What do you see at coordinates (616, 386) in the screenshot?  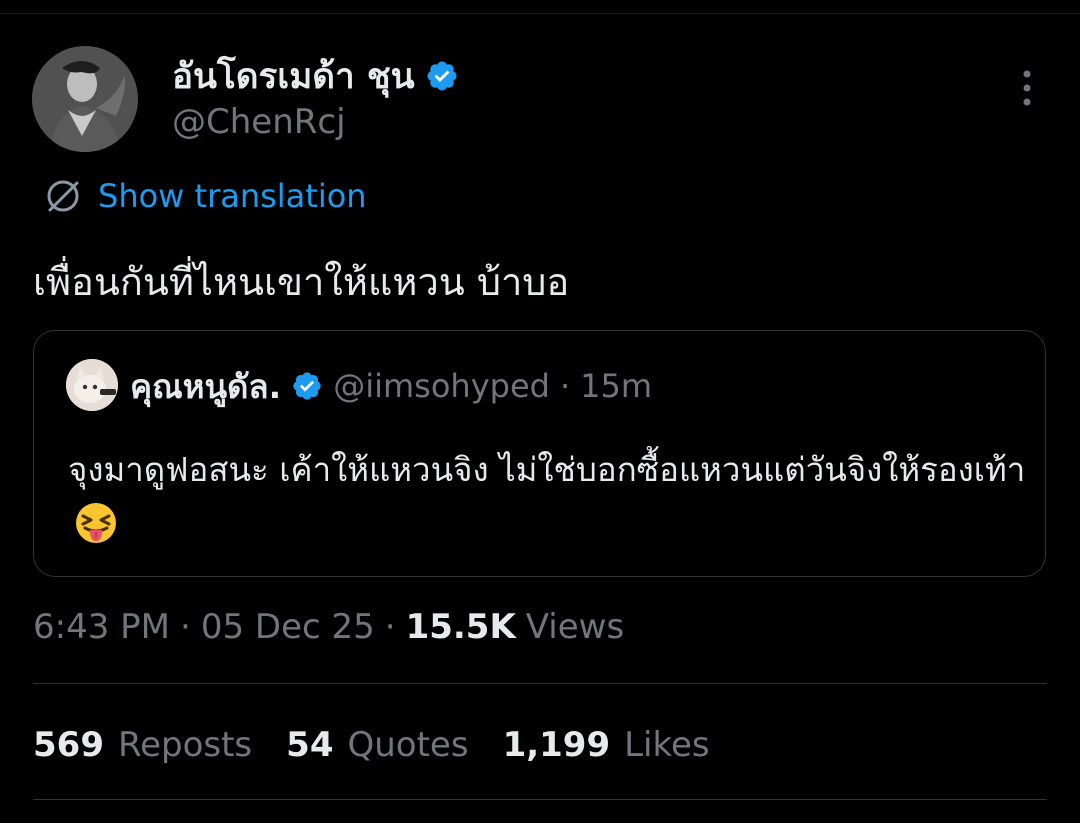 I see `quoted-timestamp: 15m` at bounding box center [616, 386].